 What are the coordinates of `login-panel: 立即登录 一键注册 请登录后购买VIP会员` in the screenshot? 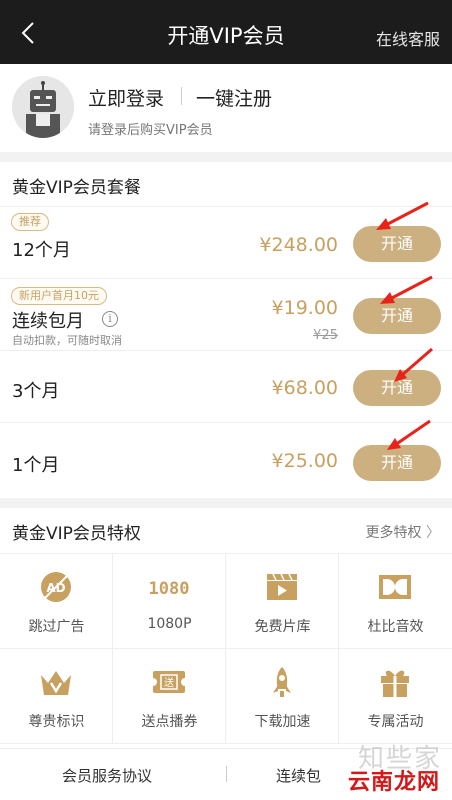 It's located at (226, 108).